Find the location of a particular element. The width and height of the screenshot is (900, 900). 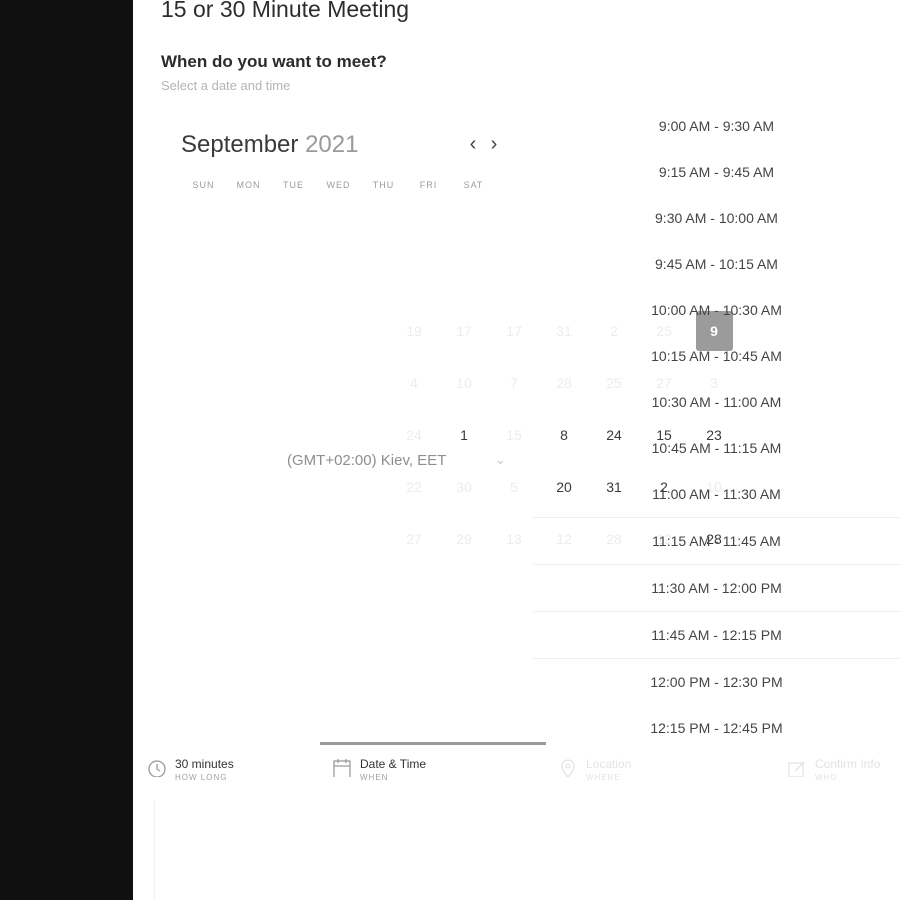

step-sublabel: WHO is located at coordinates (826, 777).